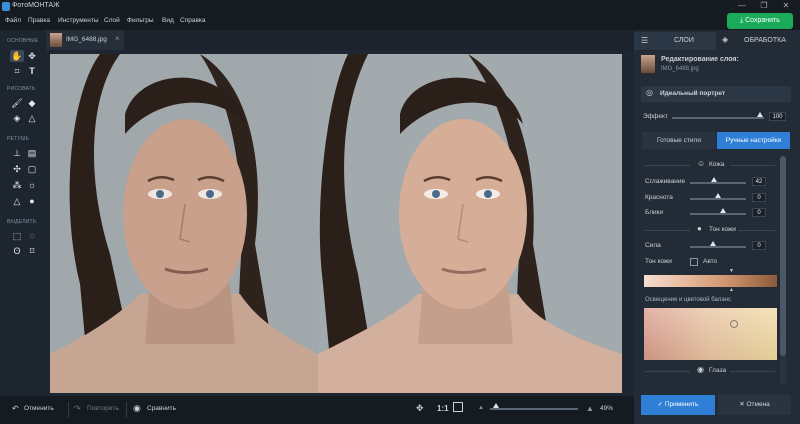 This screenshot has width=800, height=424. I want to click on shapes-tool-icon: △, so click(32, 118).